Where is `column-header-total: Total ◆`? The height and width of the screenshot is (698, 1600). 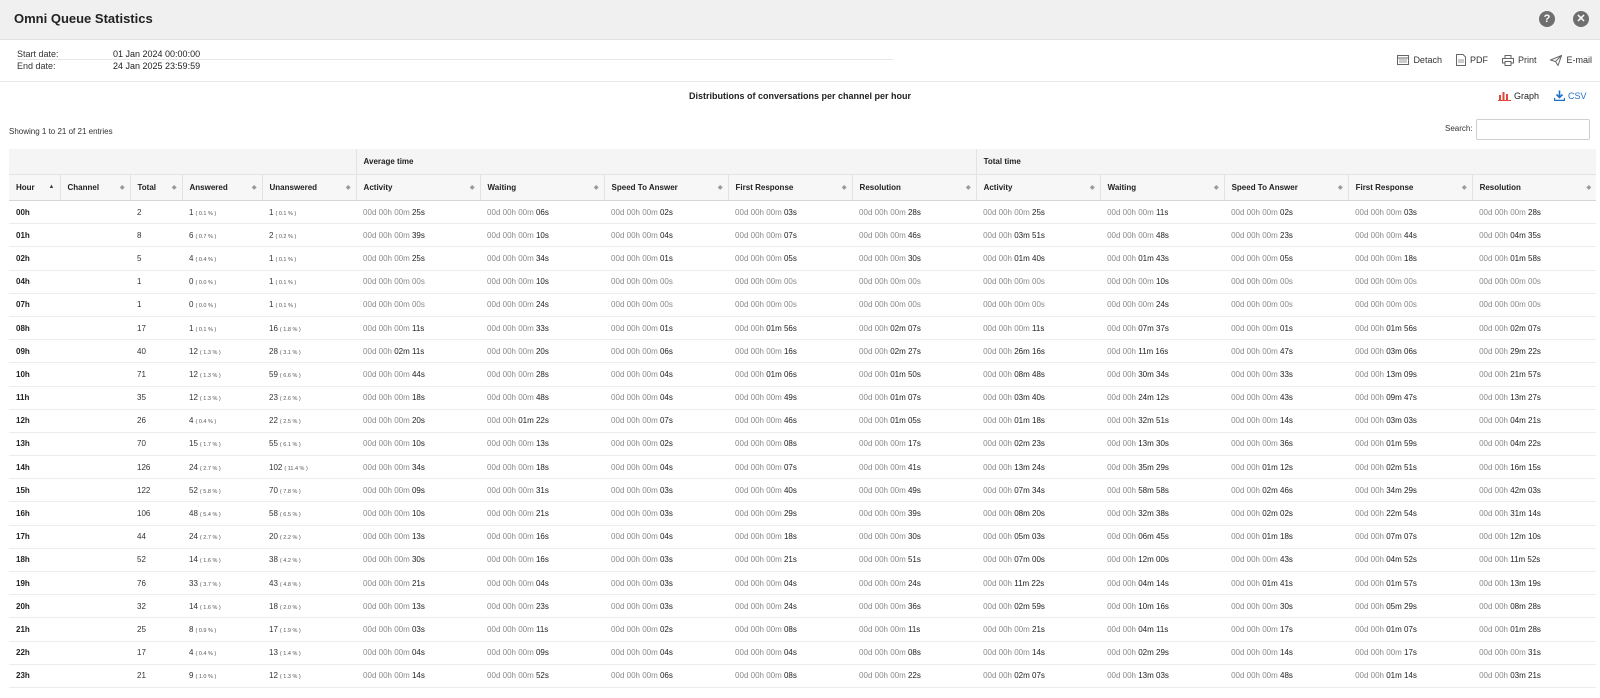 column-header-total: Total ◆ is located at coordinates (155, 187).